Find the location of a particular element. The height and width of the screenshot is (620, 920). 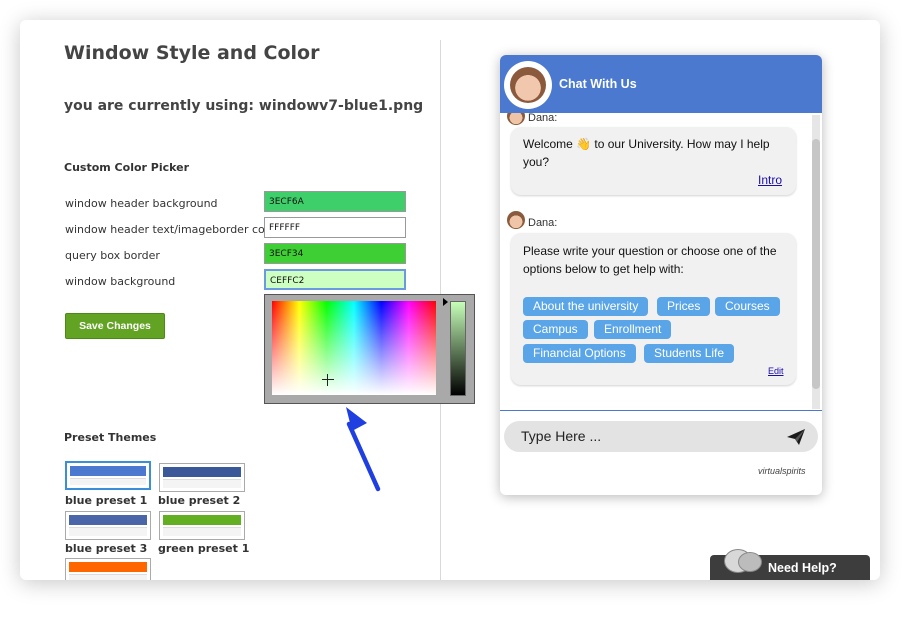

option-courses: Courses is located at coordinates (747, 306).